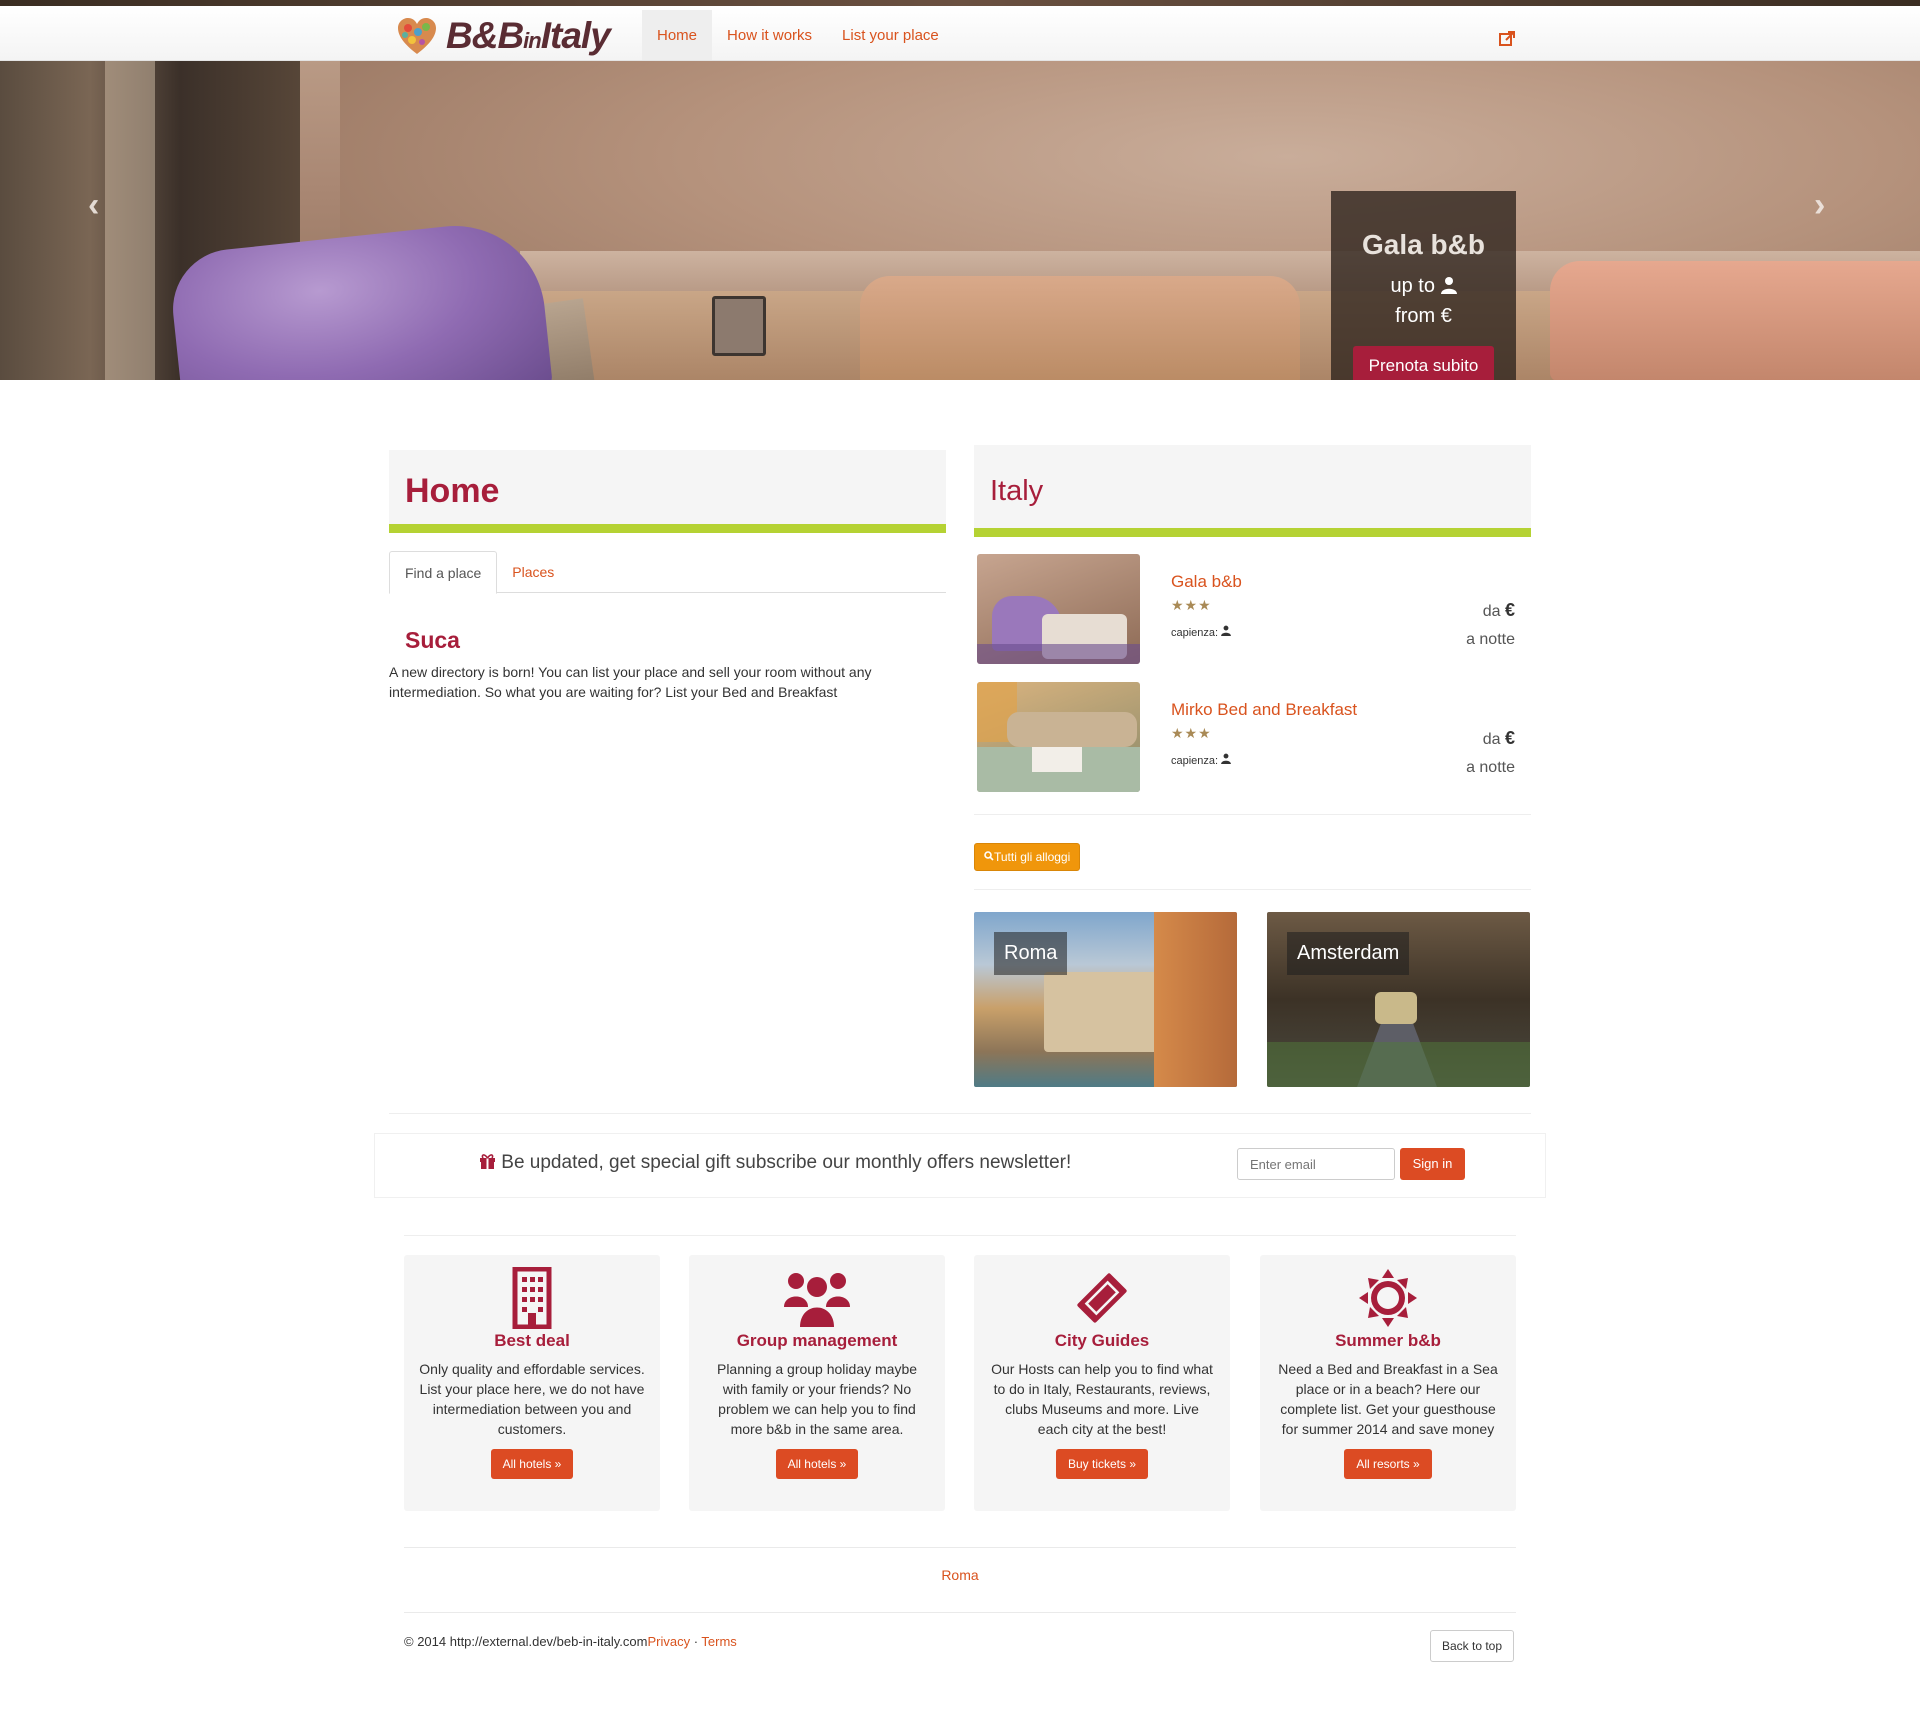  What do you see at coordinates (533, 571) in the screenshot?
I see `tab-places: Places` at bounding box center [533, 571].